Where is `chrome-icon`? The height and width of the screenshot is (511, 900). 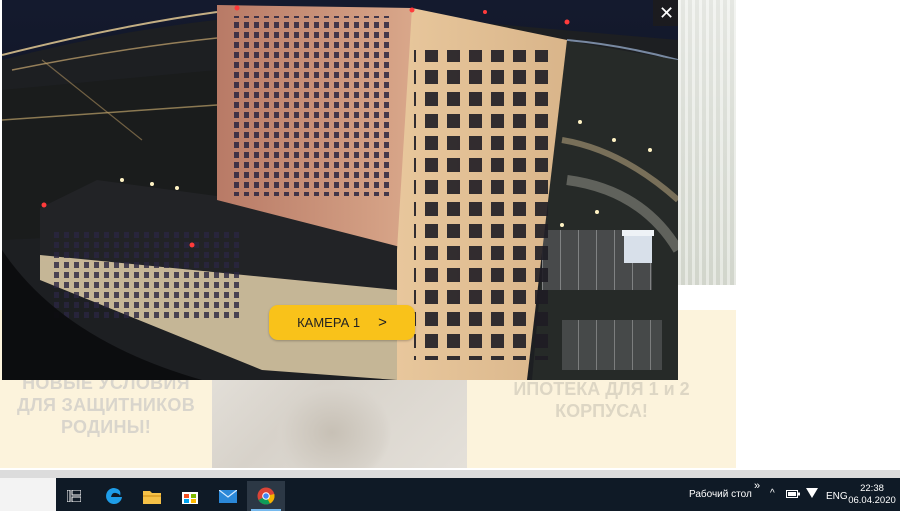
chrome-icon is located at coordinates (266, 496).